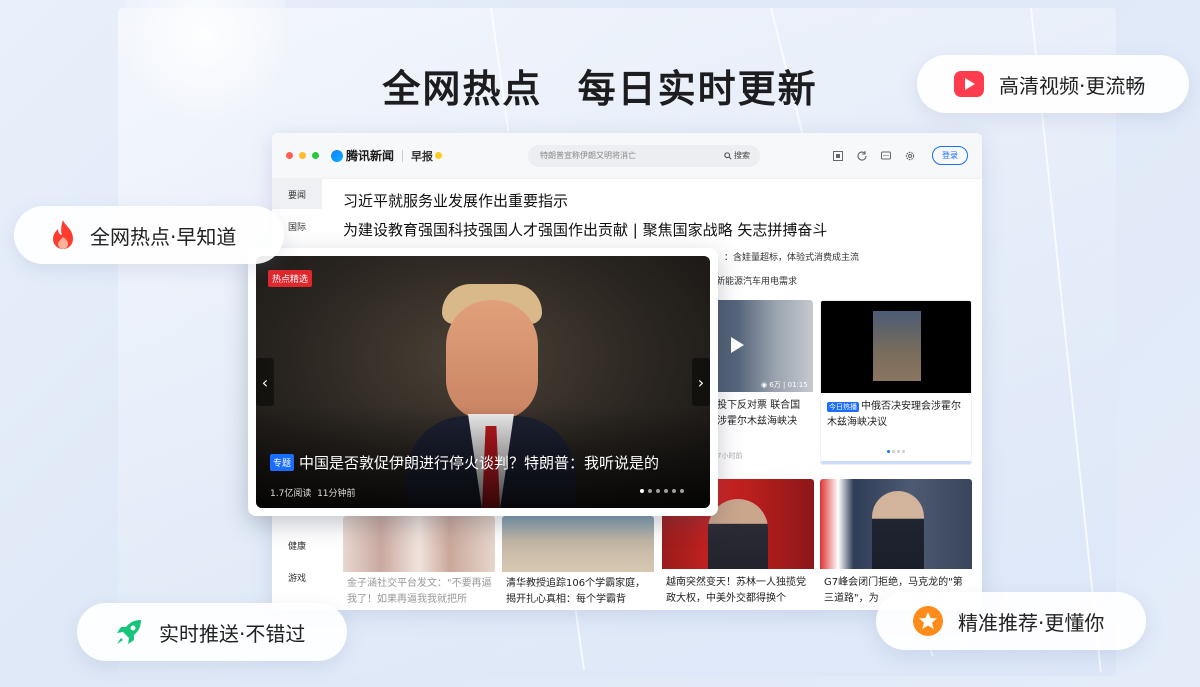 The width and height of the screenshot is (1200, 687). I want to click on card-bottom-bar, so click(896, 462).